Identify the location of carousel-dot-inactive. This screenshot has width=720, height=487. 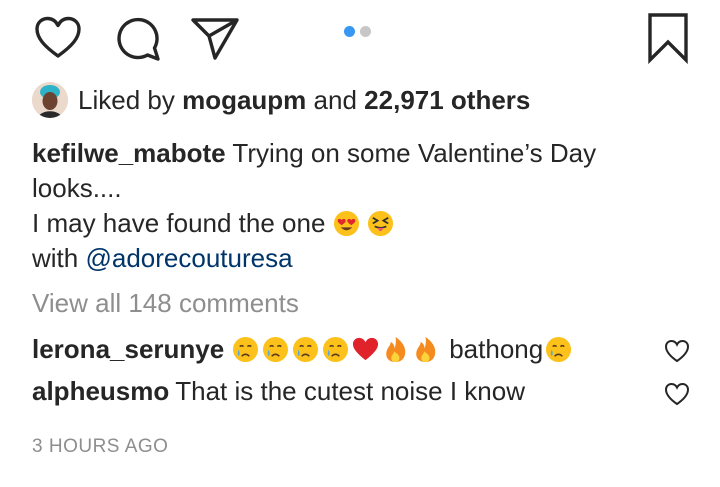
(365, 31).